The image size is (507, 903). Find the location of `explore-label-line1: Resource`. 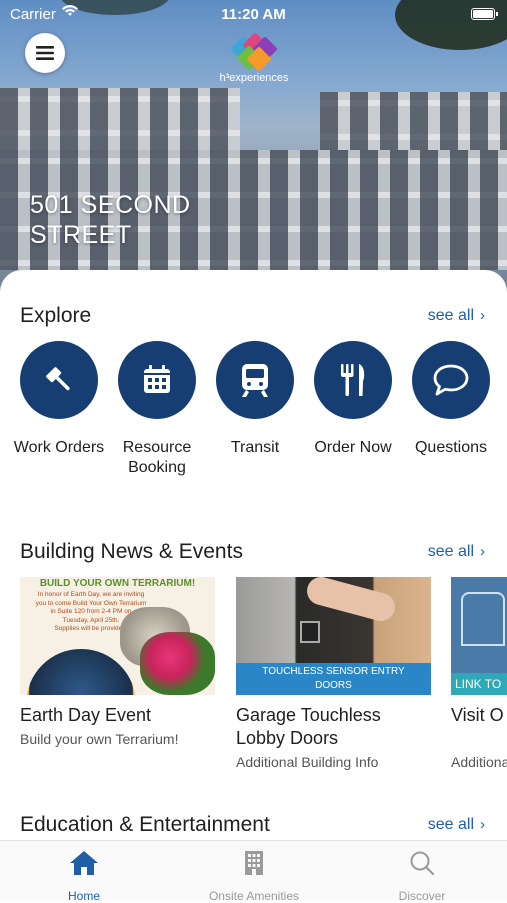

explore-label-line1: Resource is located at coordinates (157, 447).